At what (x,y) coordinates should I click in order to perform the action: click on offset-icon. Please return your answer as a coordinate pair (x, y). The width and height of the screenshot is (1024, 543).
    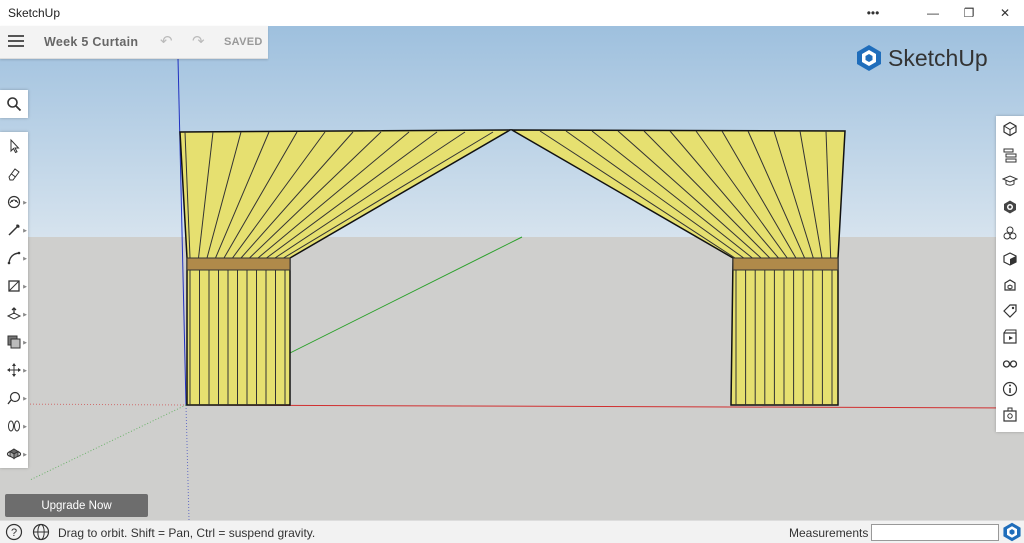
    Looking at the image, I should click on (14, 342).